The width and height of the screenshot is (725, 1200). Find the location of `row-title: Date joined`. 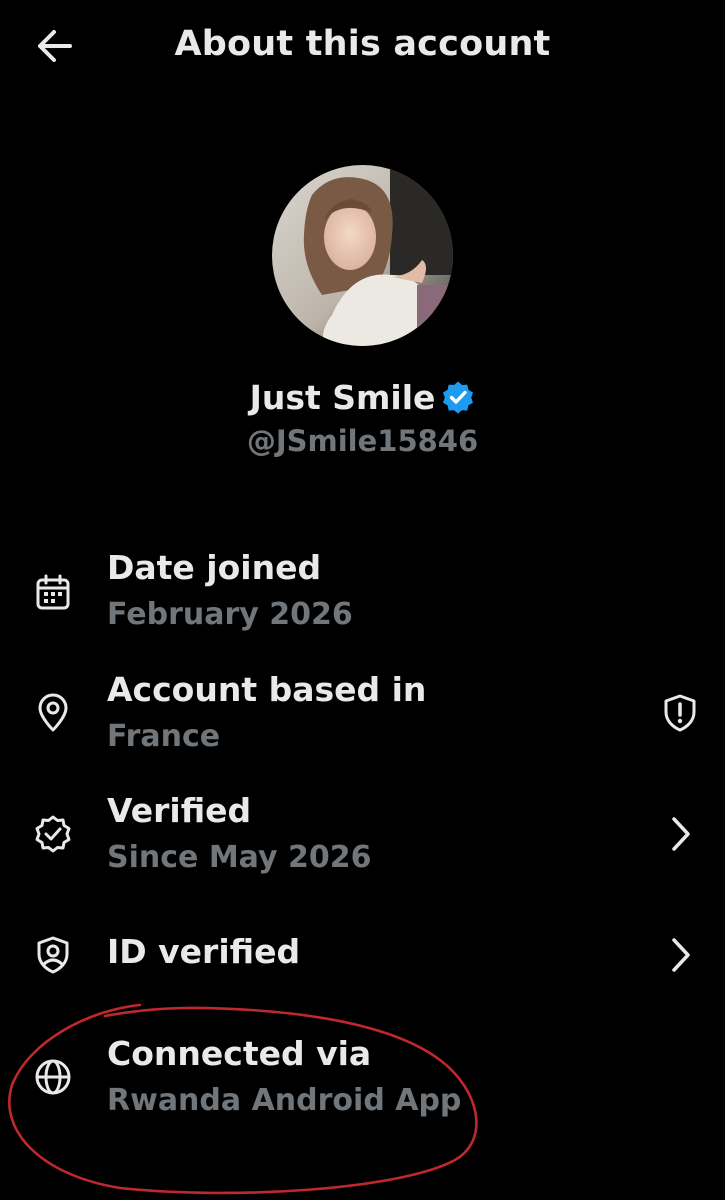

row-title: Date joined is located at coordinates (214, 567).